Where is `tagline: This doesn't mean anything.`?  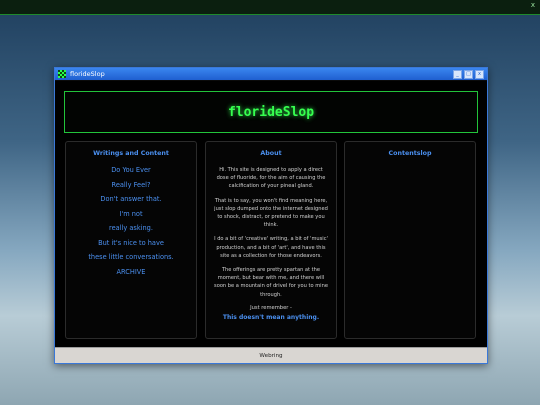
tagline: This doesn't mean anything. is located at coordinates (271, 317).